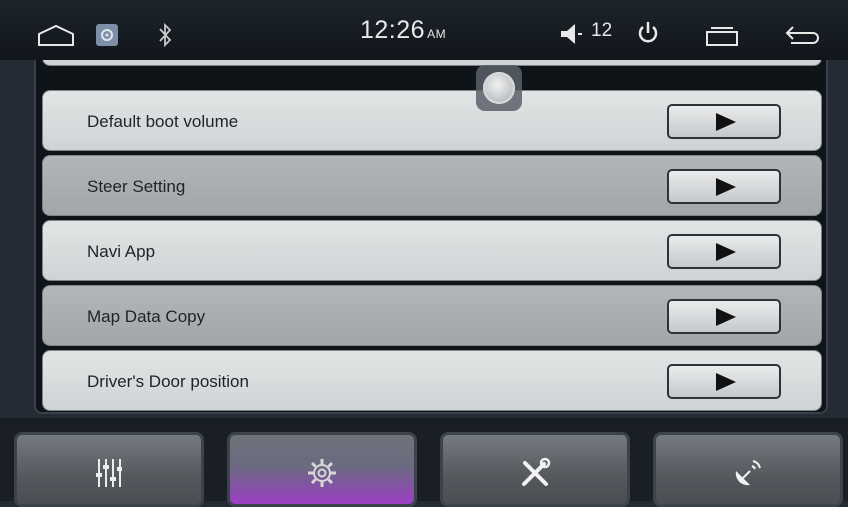  Describe the element at coordinates (168, 381) in the screenshot. I see `list-item-label: Driver's Door position` at that location.